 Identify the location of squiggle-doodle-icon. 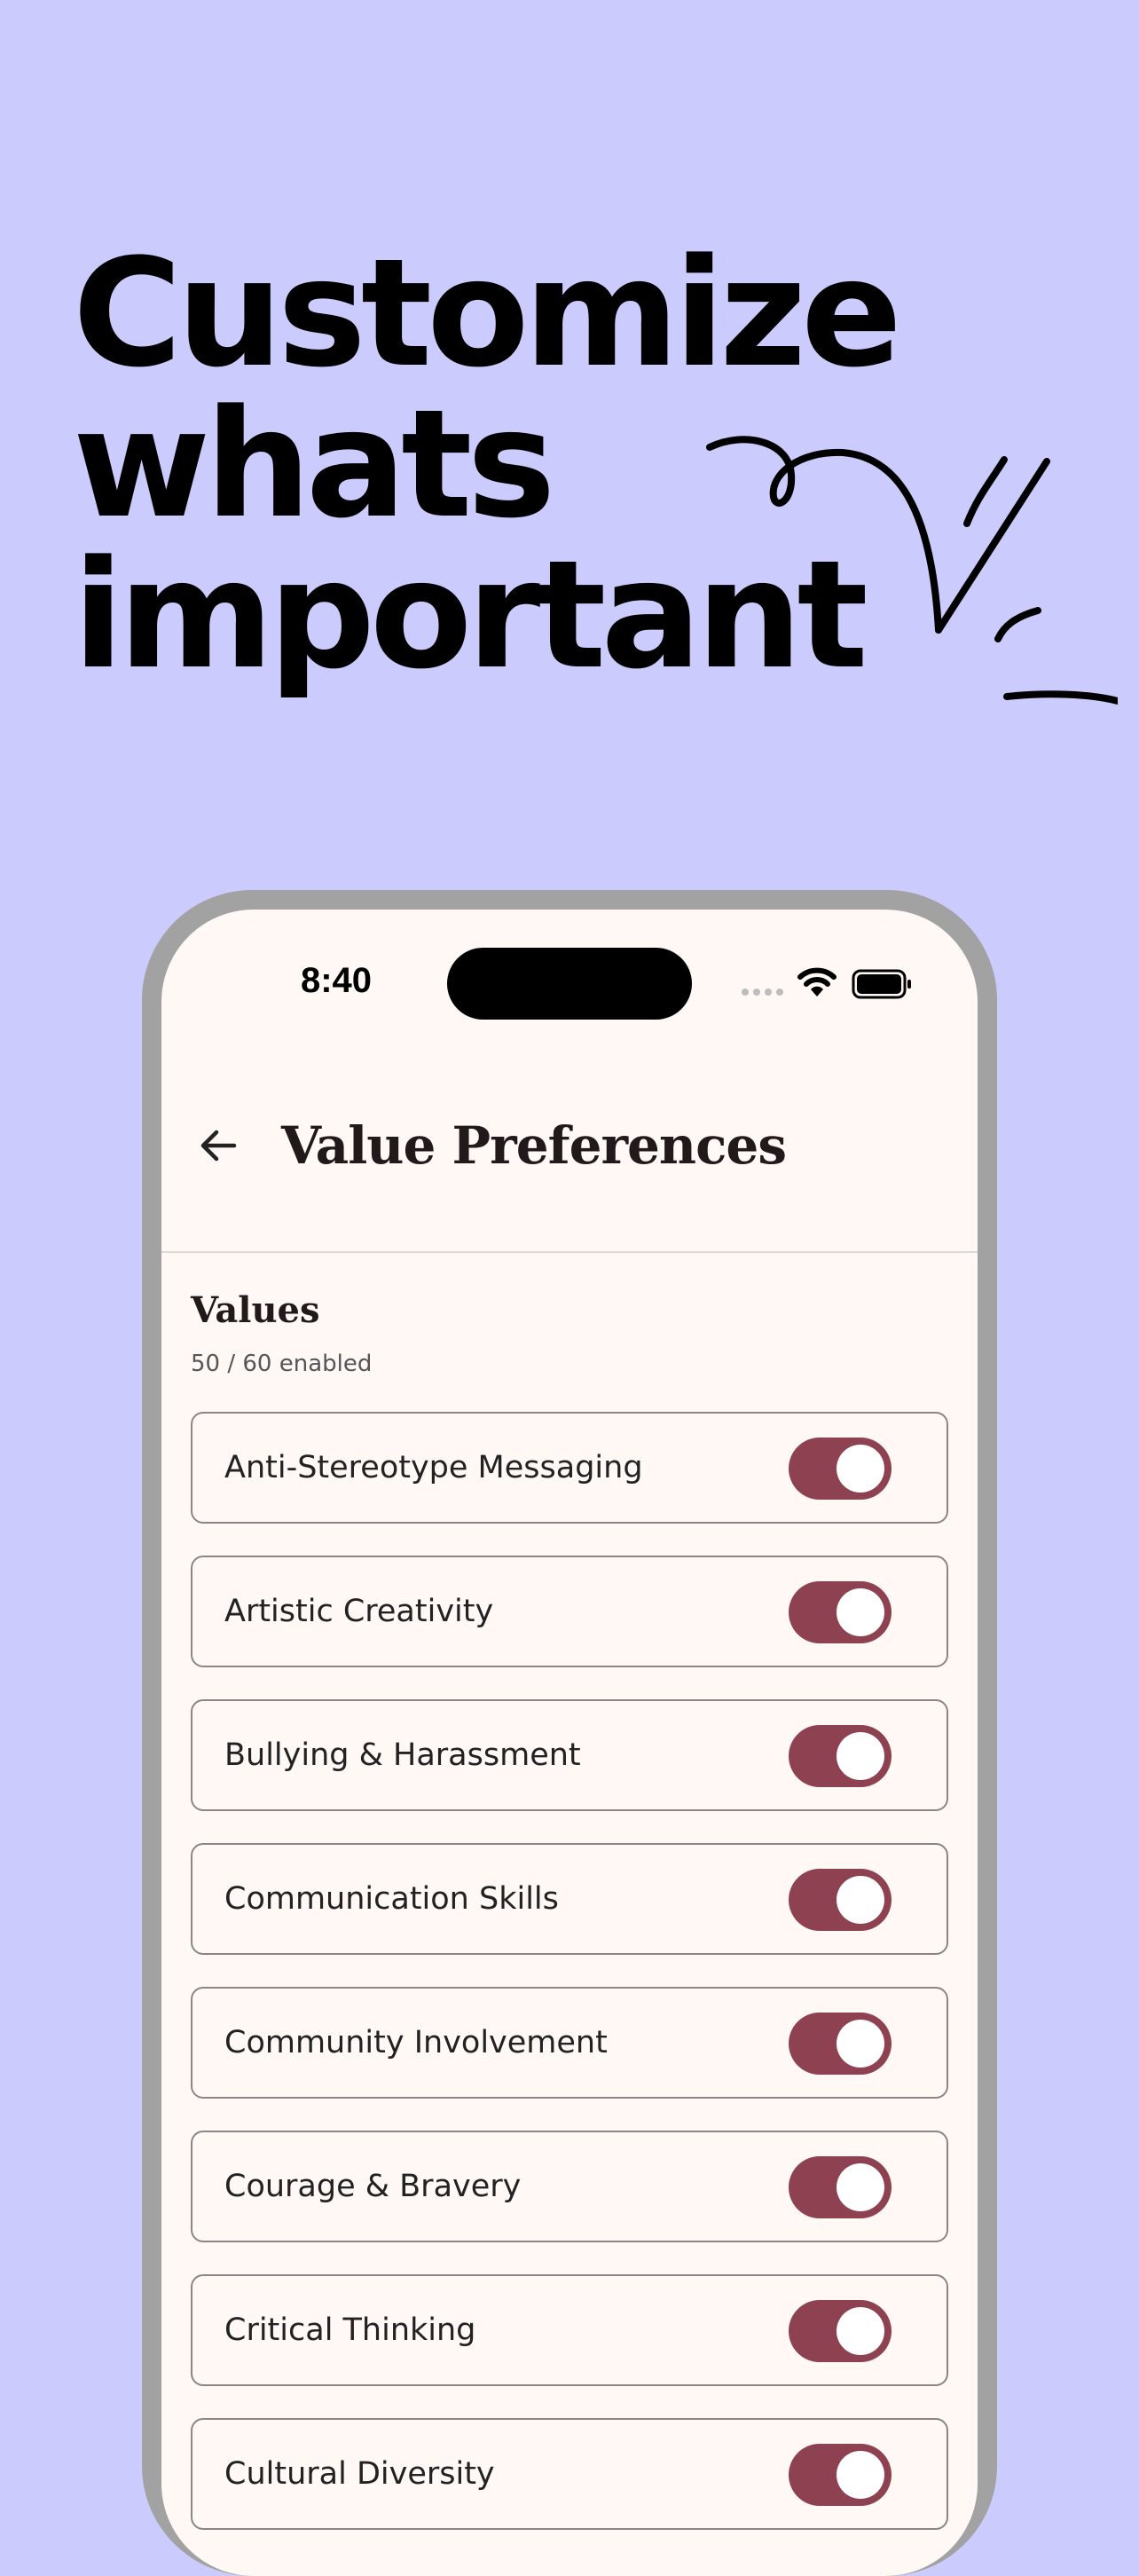
(912, 570).